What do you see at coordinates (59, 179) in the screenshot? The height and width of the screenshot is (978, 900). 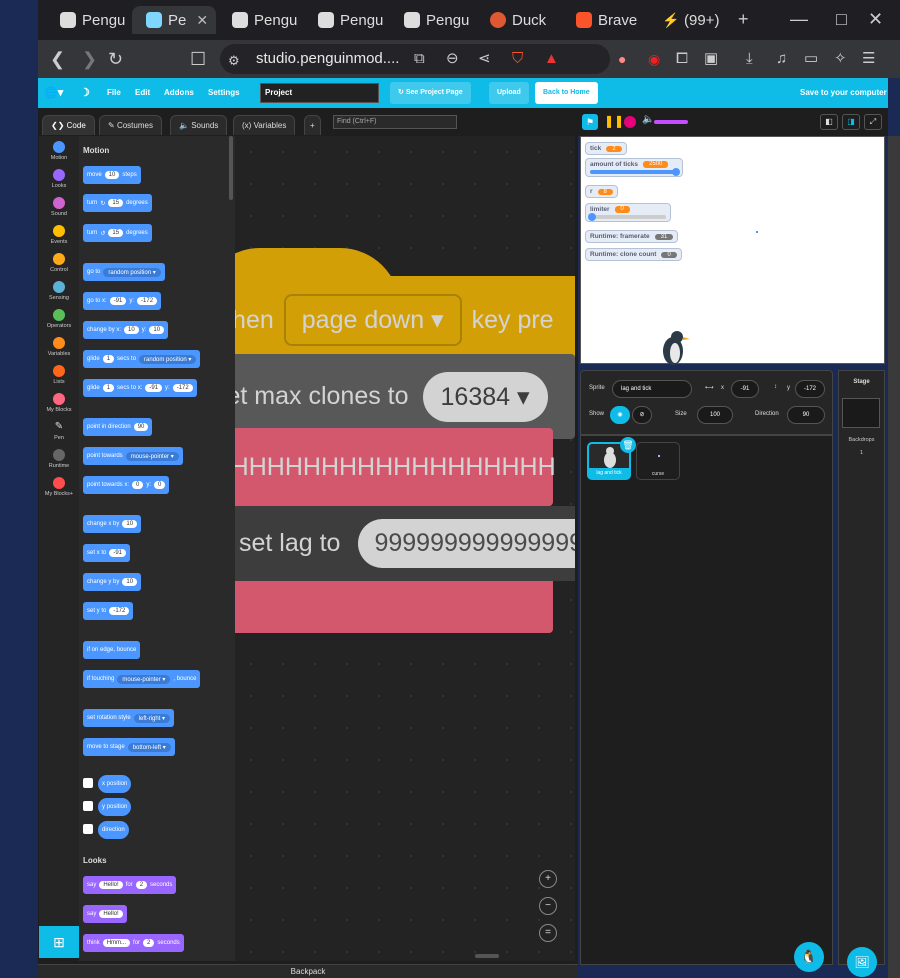 I see `category-looks: Looks` at bounding box center [59, 179].